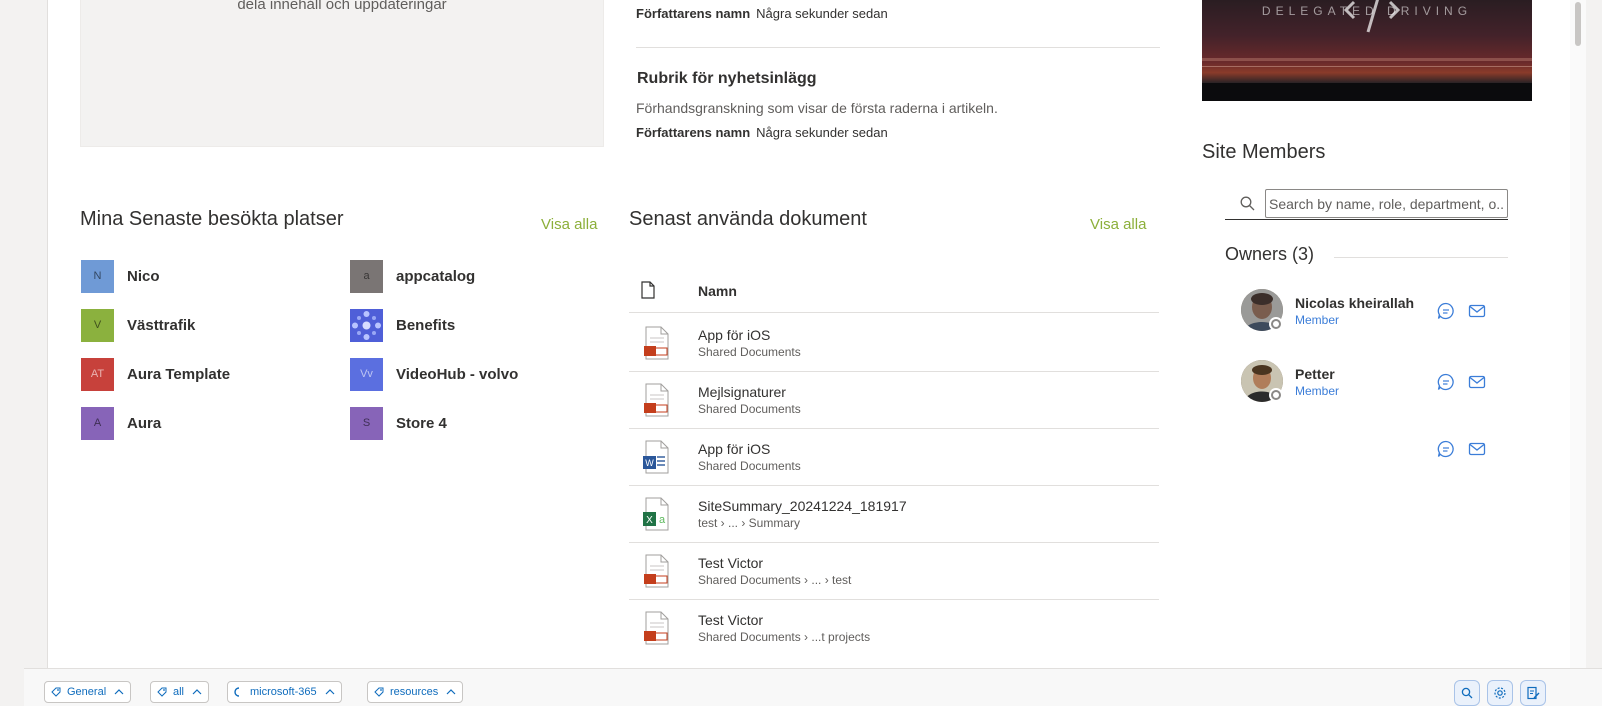 The image size is (1602, 706). Describe the element at coordinates (1355, 303) in the screenshot. I see `member-name: Nicolas kheirallah` at that location.